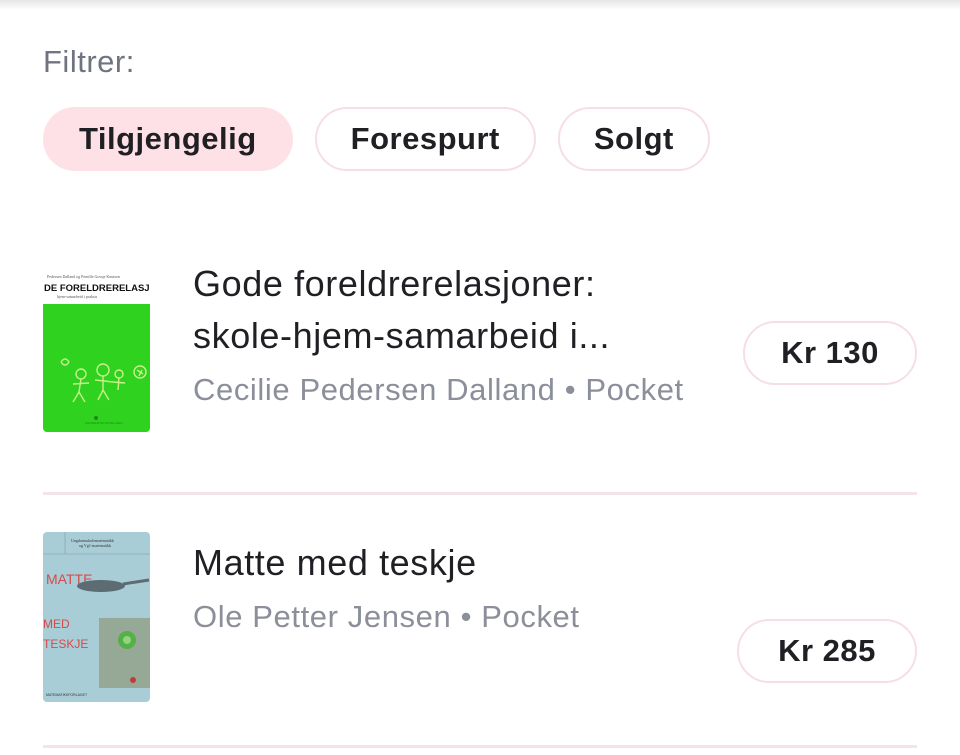 Image resolution: width=960 pixels, height=755 pixels. Describe the element at coordinates (89, 61) in the screenshot. I see `filter-label: Filtrer:` at that location.